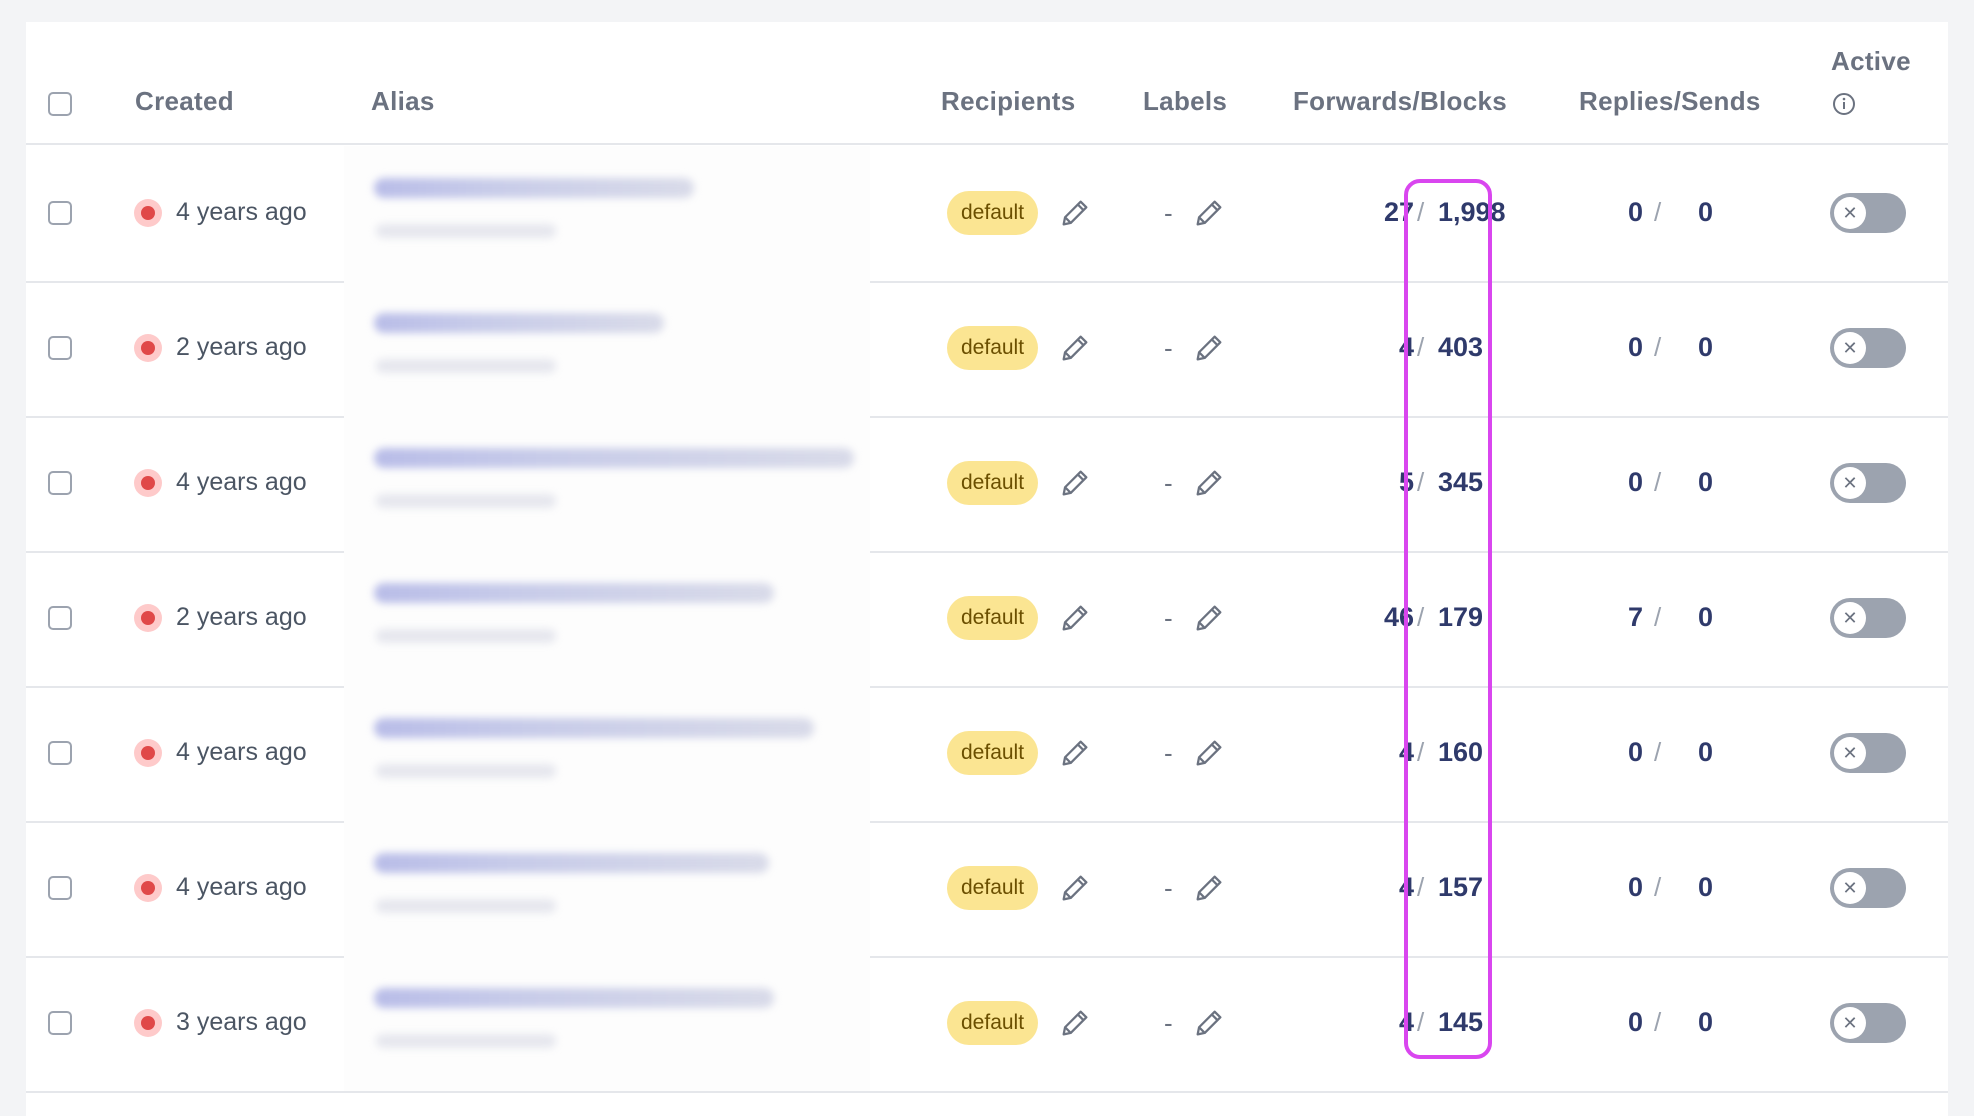  I want to click on header-forwards-blocks: Forwards/Blocks, so click(1400, 101).